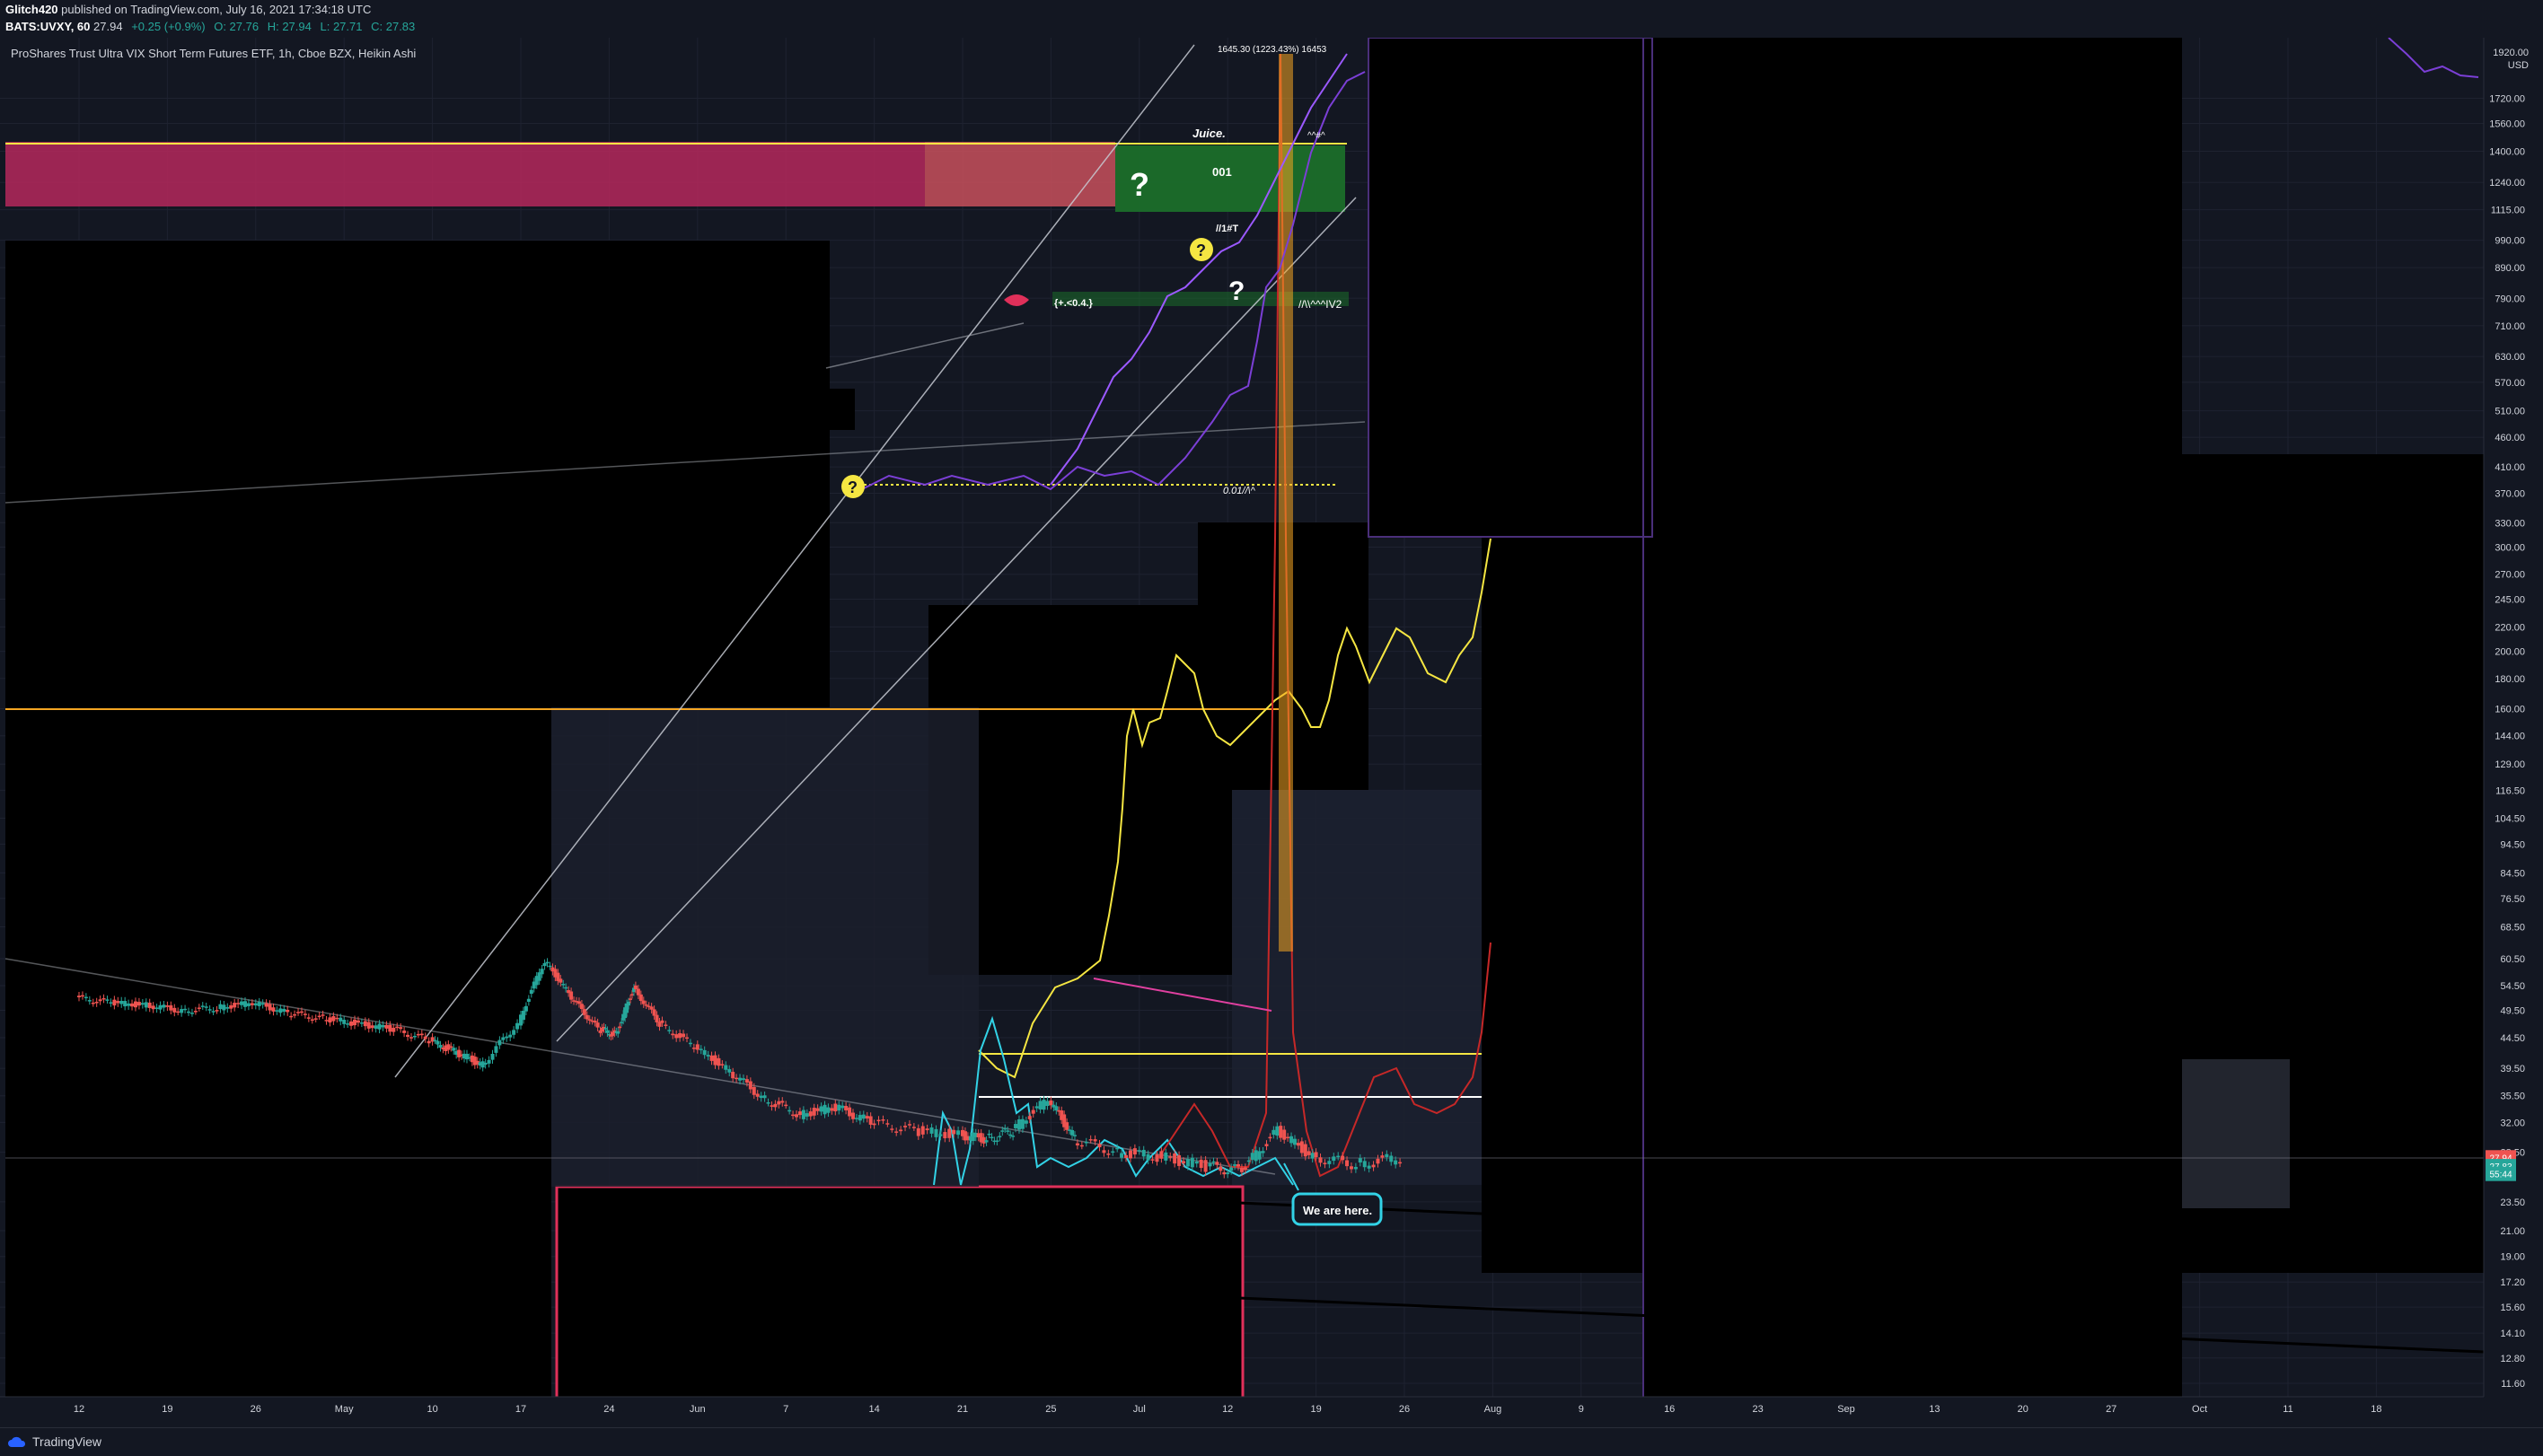 Image resolution: width=2543 pixels, height=1456 pixels. What do you see at coordinates (785, 1409) in the screenshot?
I see `x-tick-label: 7` at bounding box center [785, 1409].